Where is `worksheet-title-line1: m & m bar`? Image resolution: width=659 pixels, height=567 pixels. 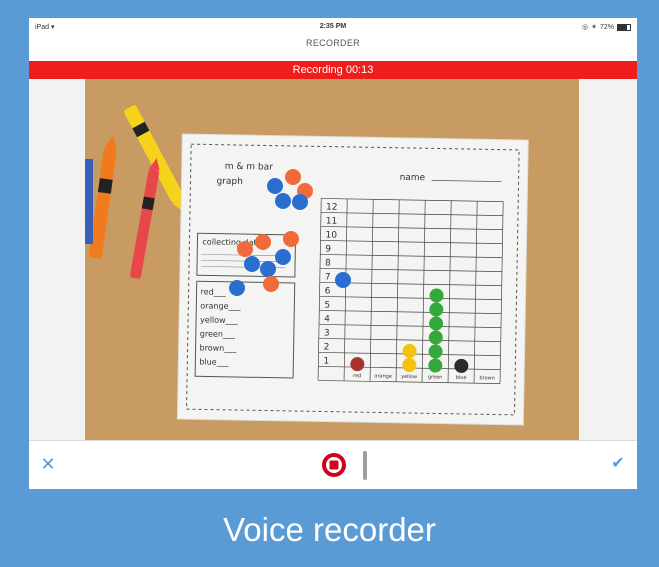 worksheet-title-line1: m & m bar is located at coordinates (249, 167).